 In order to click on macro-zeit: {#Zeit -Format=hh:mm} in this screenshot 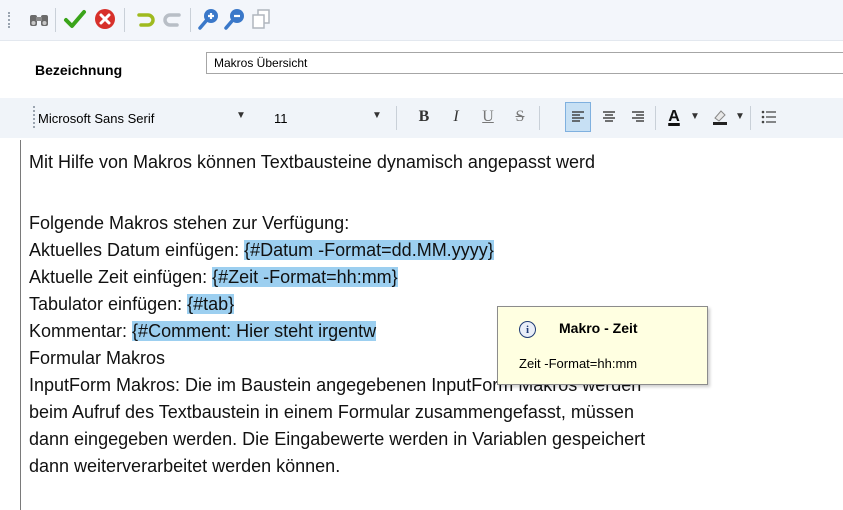, I will do `click(305, 277)`.